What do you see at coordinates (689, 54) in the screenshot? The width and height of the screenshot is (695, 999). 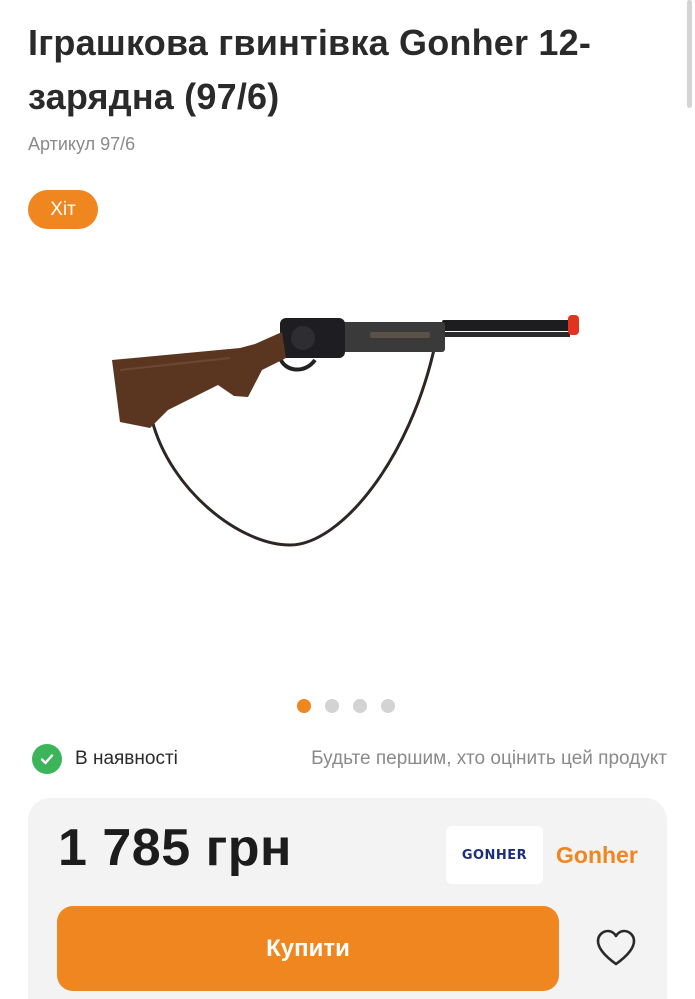 I see `page-scrollbar` at bounding box center [689, 54].